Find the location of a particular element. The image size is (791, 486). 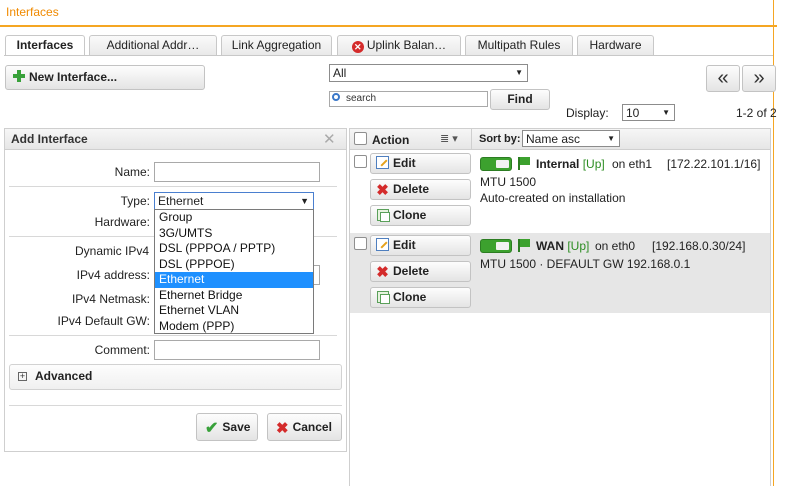

type-option-dsl-pppoa-pptp: DSL (PPPOA / PPTP) is located at coordinates (234, 249).